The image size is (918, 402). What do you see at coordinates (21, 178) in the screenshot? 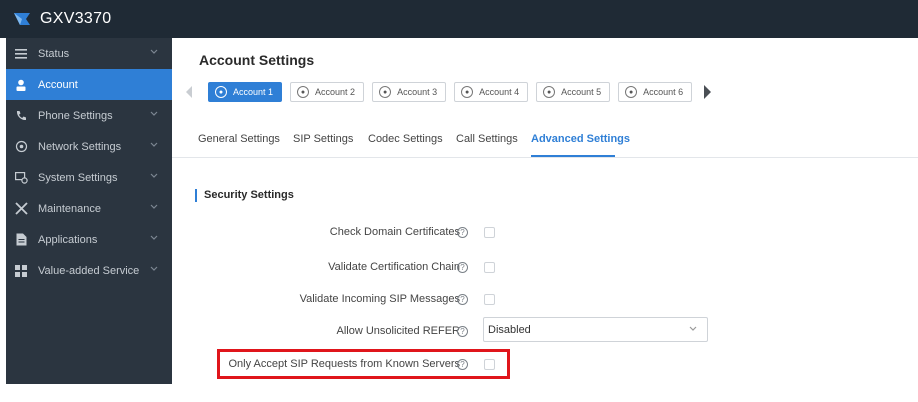
I see `system-icon` at bounding box center [21, 178].